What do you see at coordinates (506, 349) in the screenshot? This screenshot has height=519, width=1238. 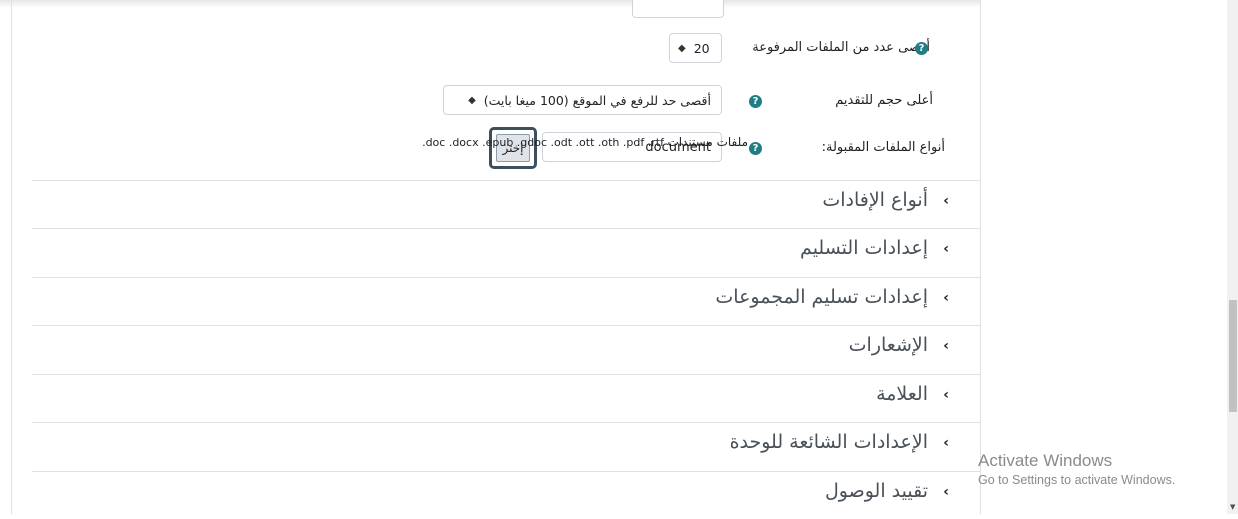 I see `section-notifications: ‹ الإشعارات` at bounding box center [506, 349].